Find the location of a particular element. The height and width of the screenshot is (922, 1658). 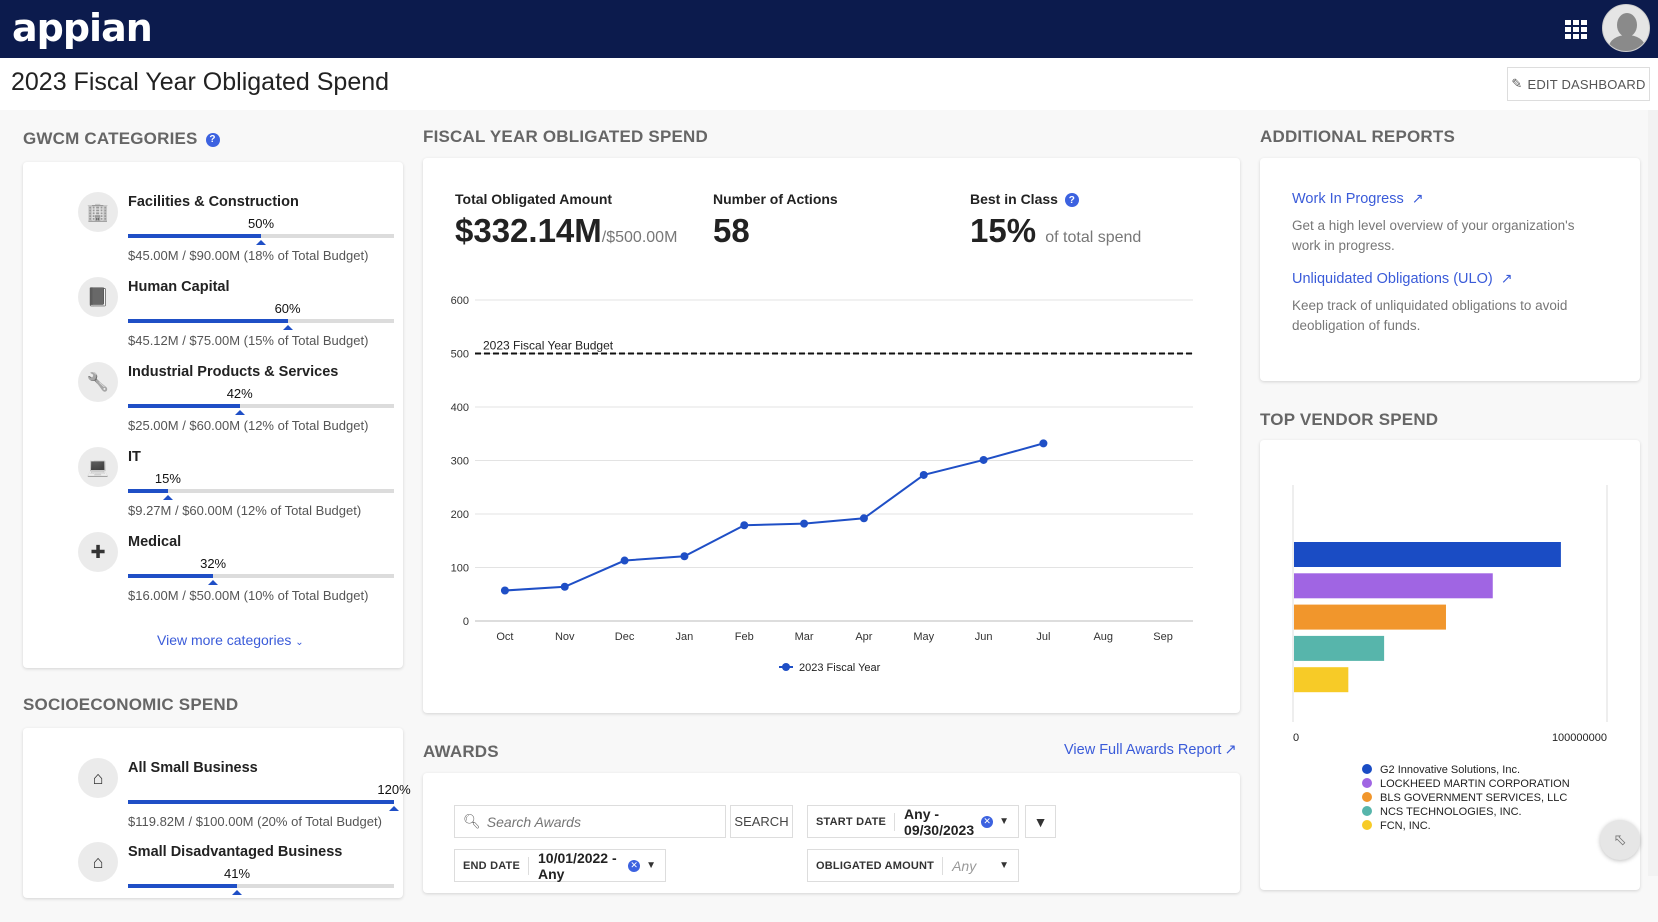

category-amount: $45.12M / $75.00M (15% of Total Budget) is located at coordinates (248, 340).